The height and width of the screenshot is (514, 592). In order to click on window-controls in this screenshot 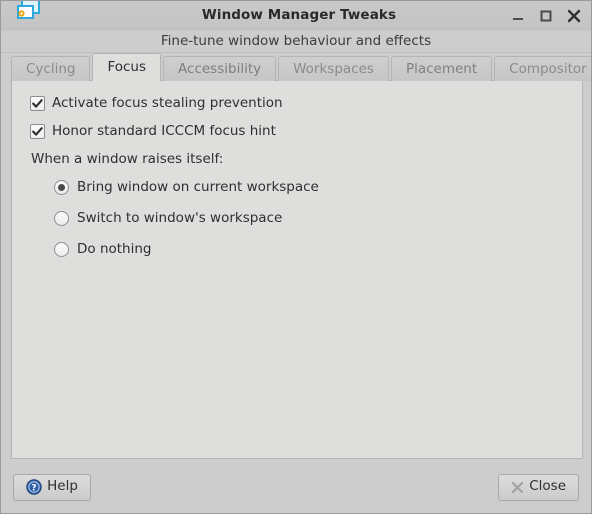, I will do `click(546, 15)`.